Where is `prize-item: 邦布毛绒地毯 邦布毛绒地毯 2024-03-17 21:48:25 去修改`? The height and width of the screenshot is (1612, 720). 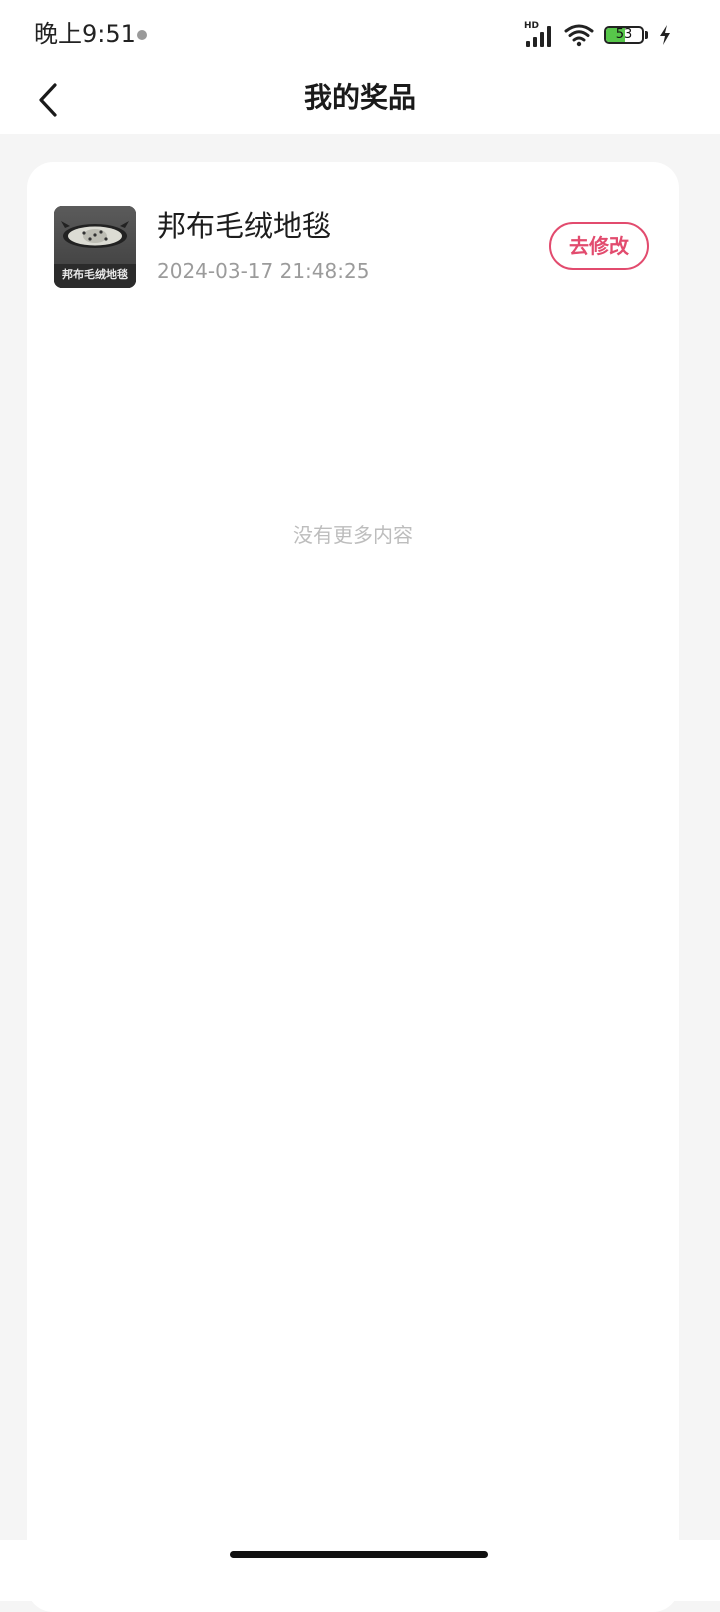
prize-item: 邦布毛绒地毯 邦布毛绒地毯 2024-03-17 21:48:25 去修改 is located at coordinates (353, 247).